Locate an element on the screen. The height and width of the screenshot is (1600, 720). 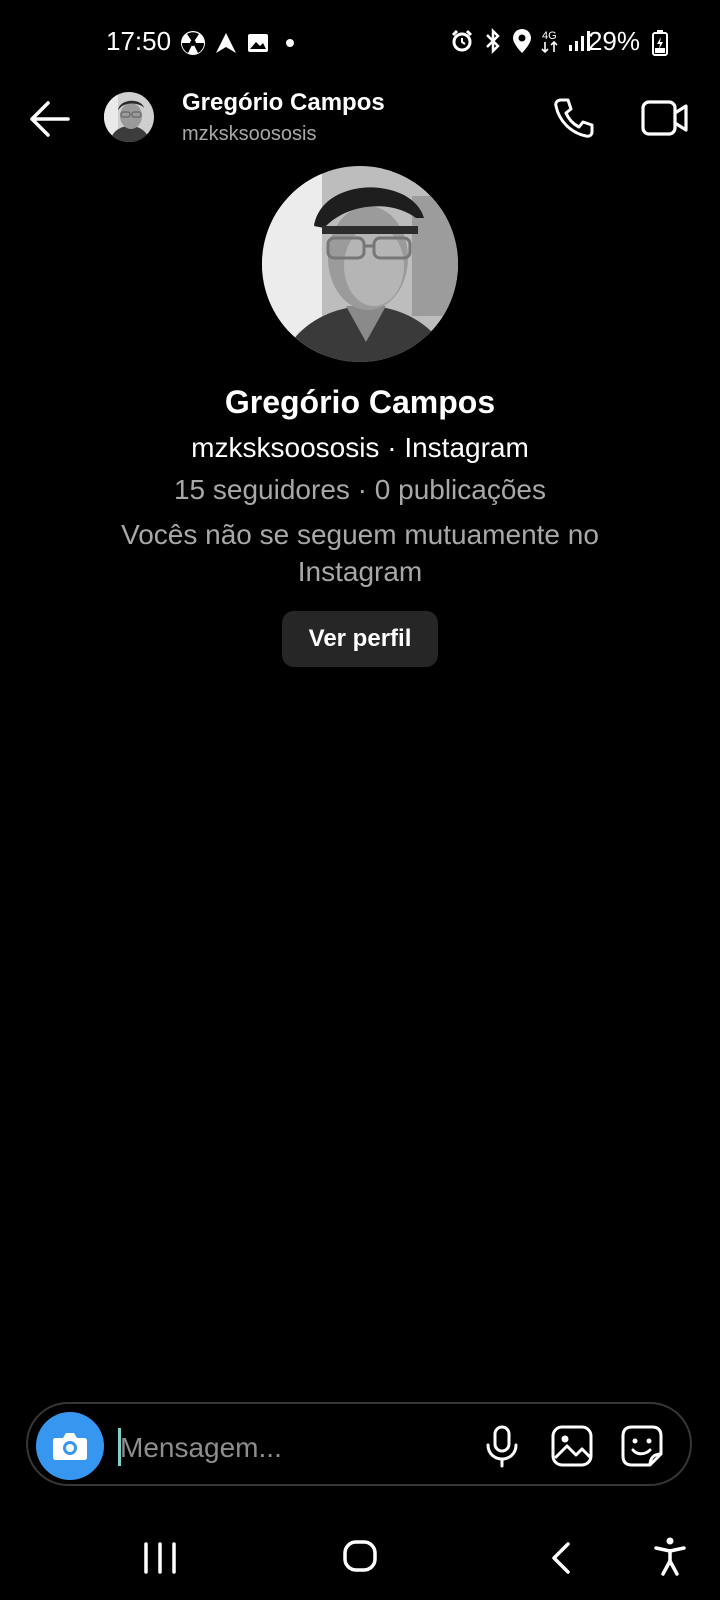
sticker-icon is located at coordinates (642, 1446).